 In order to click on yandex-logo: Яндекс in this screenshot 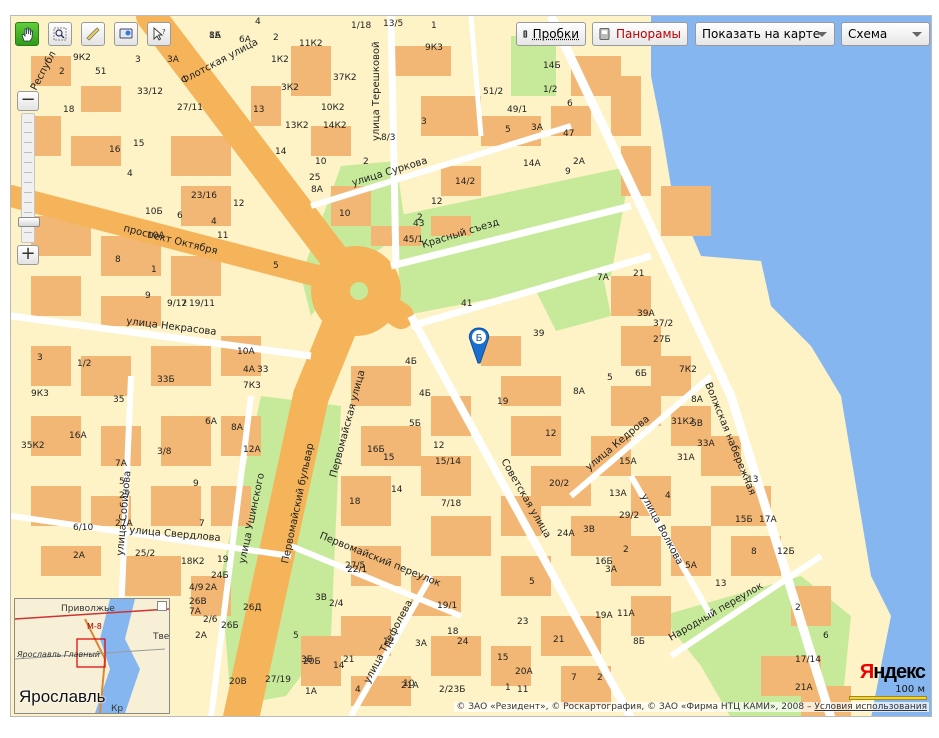, I will do `click(892, 672)`.